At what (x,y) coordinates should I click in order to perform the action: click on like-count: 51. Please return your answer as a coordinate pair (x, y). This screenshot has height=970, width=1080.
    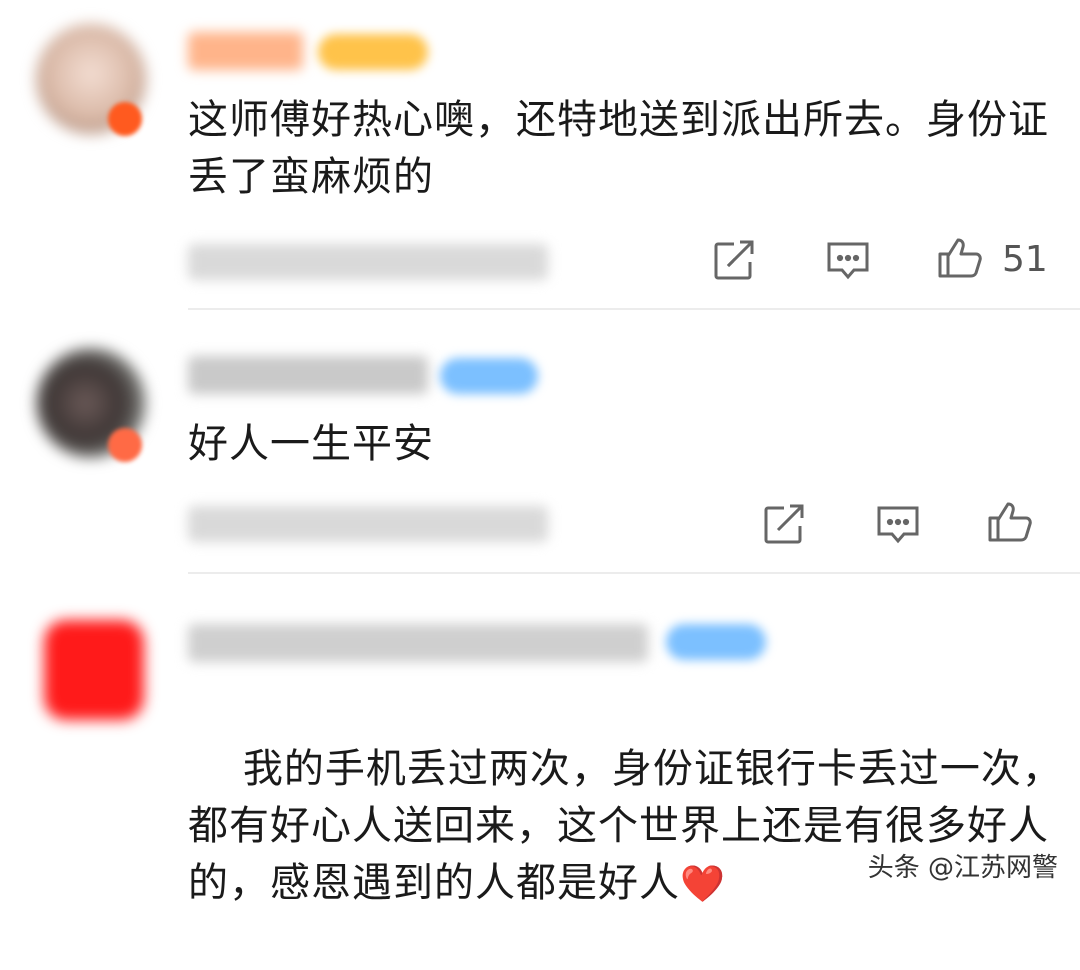
    Looking at the image, I should click on (1025, 259).